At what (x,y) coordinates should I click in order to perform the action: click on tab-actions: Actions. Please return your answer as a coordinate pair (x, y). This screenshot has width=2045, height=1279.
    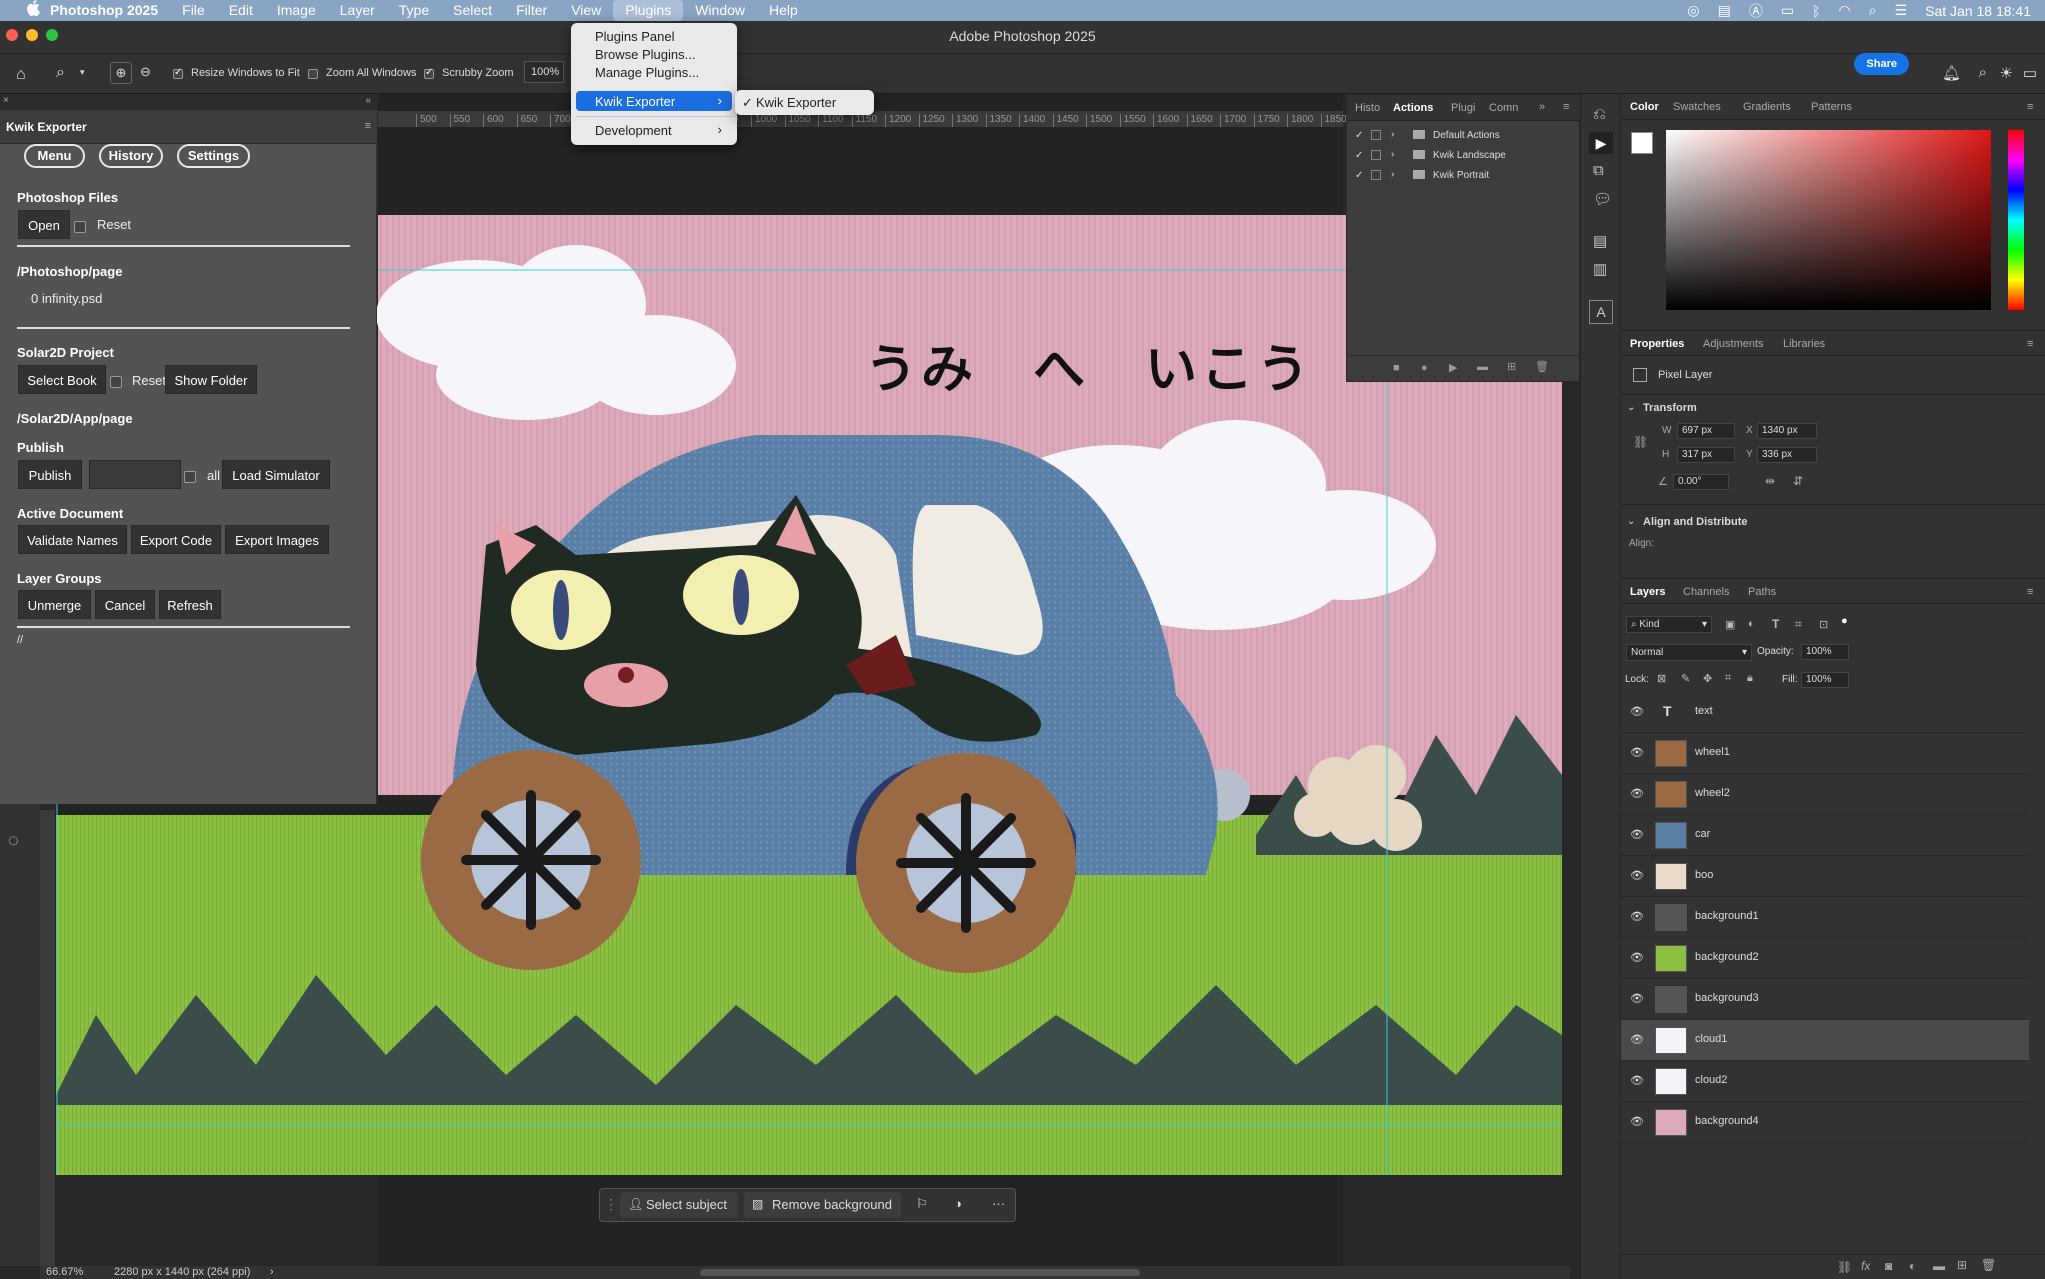
    Looking at the image, I should click on (1413, 108).